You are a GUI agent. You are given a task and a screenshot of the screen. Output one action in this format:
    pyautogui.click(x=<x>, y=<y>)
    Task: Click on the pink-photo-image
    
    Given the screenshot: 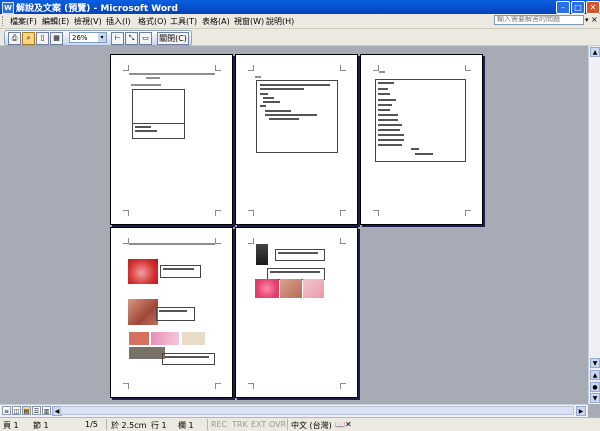 What is the action you would take?
    pyautogui.click(x=267, y=288)
    